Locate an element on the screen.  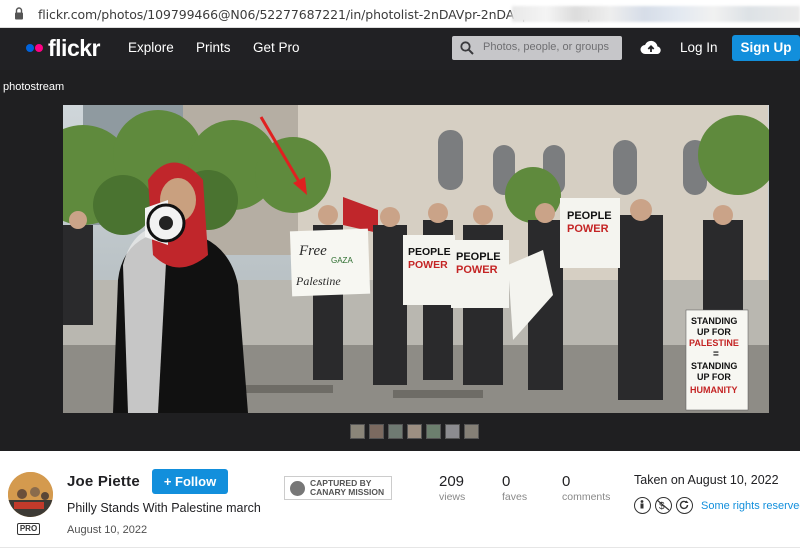
comments-stat: 0 comments is located at coordinates (586, 488).